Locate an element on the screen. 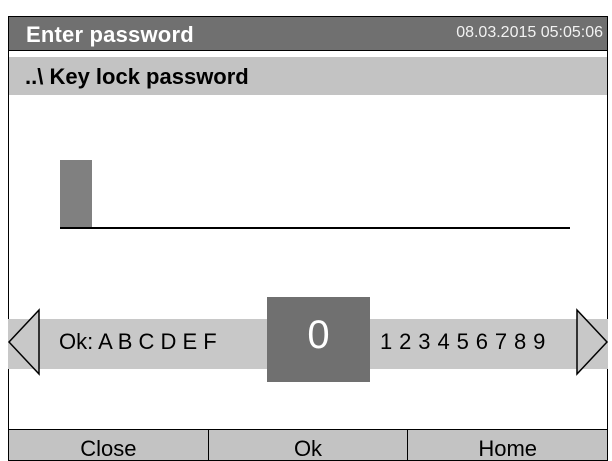 The height and width of the screenshot is (461, 612). selected-character-value: 0 is located at coordinates (318, 335).